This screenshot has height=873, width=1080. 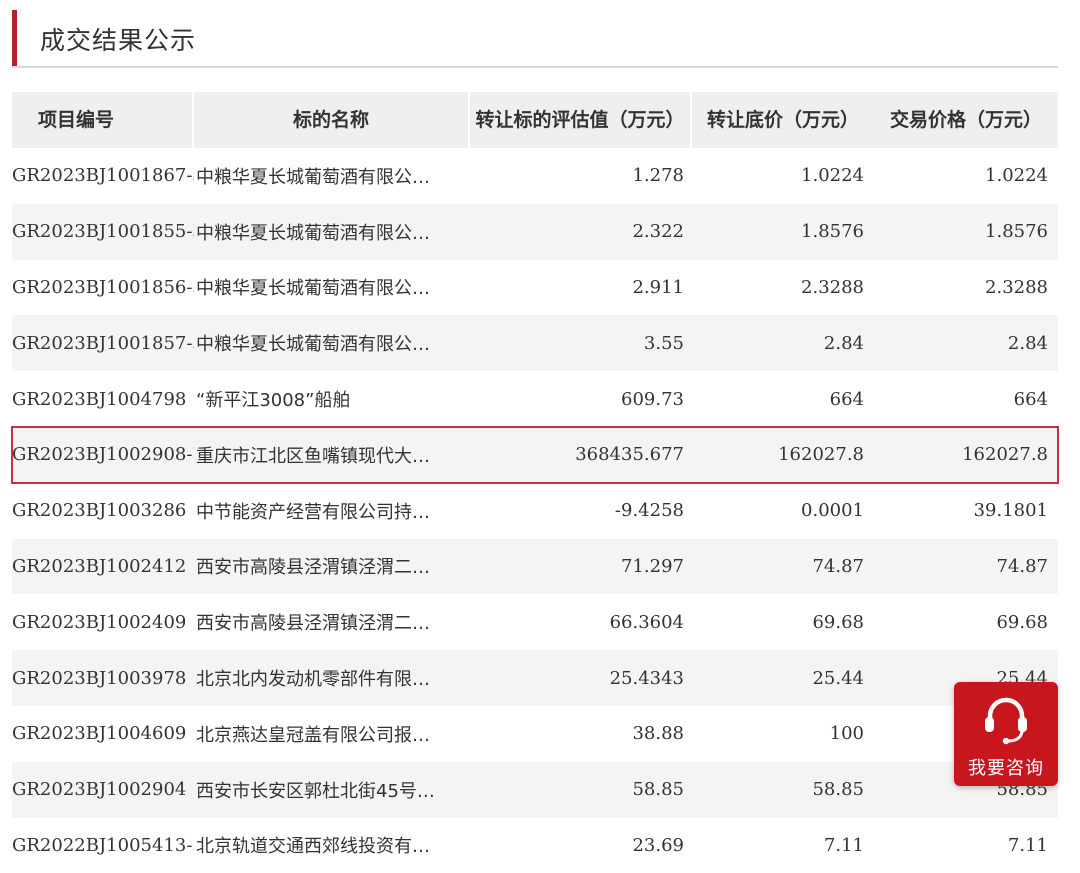 I want to click on header-project-id: 项目编号, so click(x=103, y=120).